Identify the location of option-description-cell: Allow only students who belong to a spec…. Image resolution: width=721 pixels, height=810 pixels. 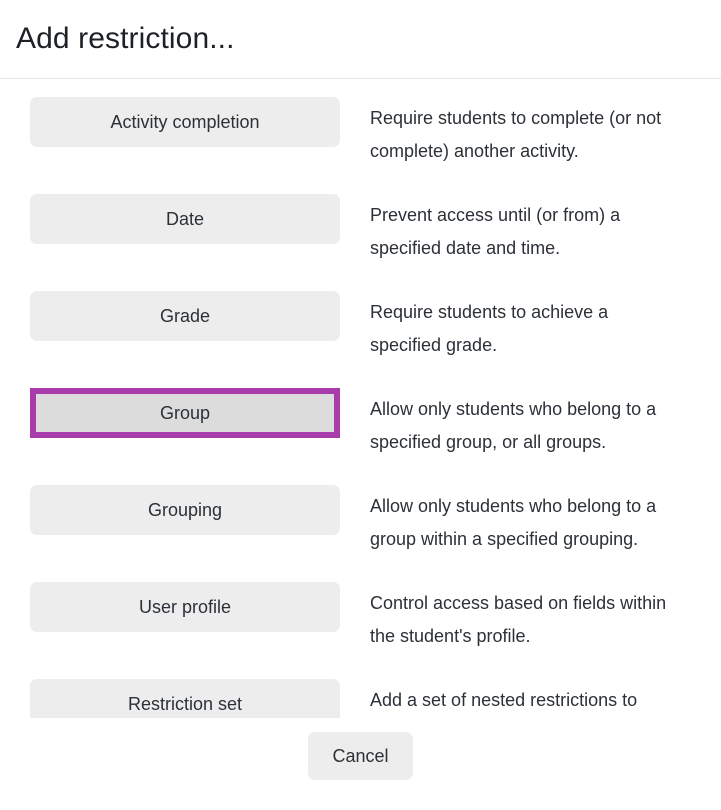
(545, 436).